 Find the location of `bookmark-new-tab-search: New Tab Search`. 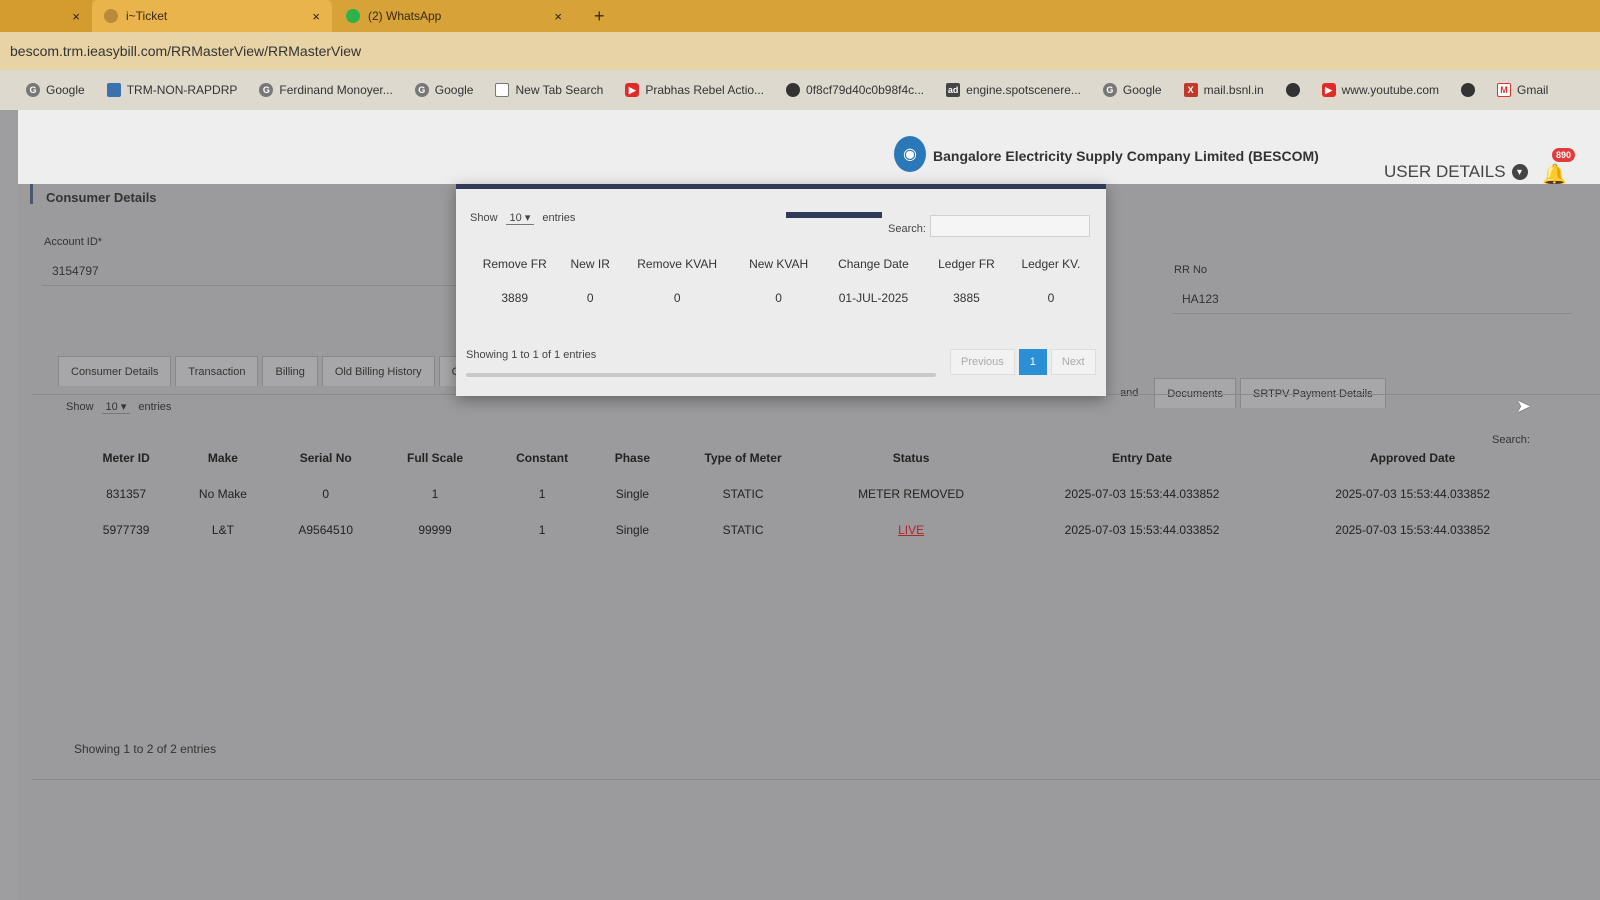

bookmark-new-tab-search: New Tab Search is located at coordinates (549, 90).